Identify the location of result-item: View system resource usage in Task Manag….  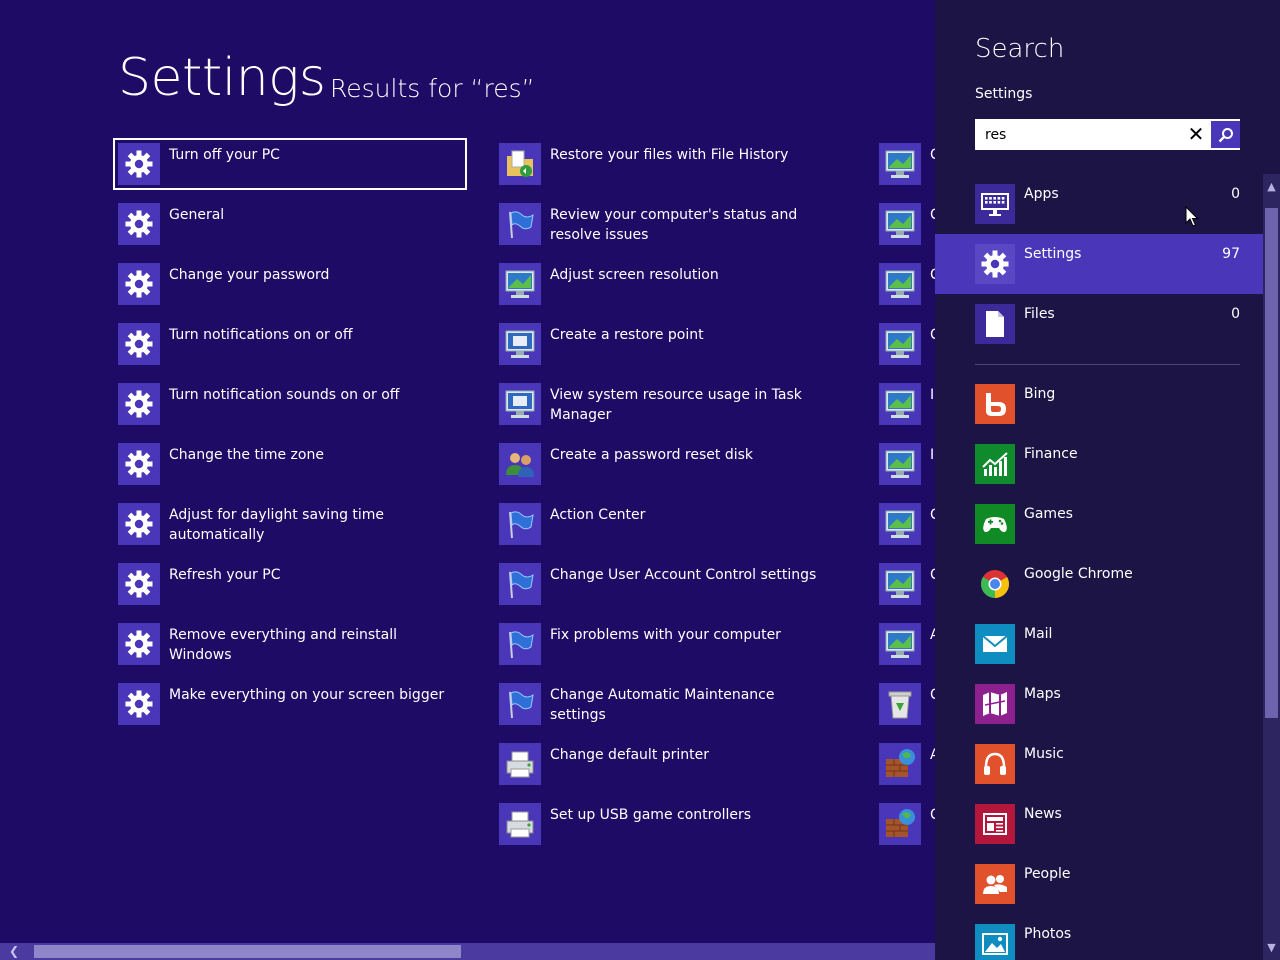
(666, 404).